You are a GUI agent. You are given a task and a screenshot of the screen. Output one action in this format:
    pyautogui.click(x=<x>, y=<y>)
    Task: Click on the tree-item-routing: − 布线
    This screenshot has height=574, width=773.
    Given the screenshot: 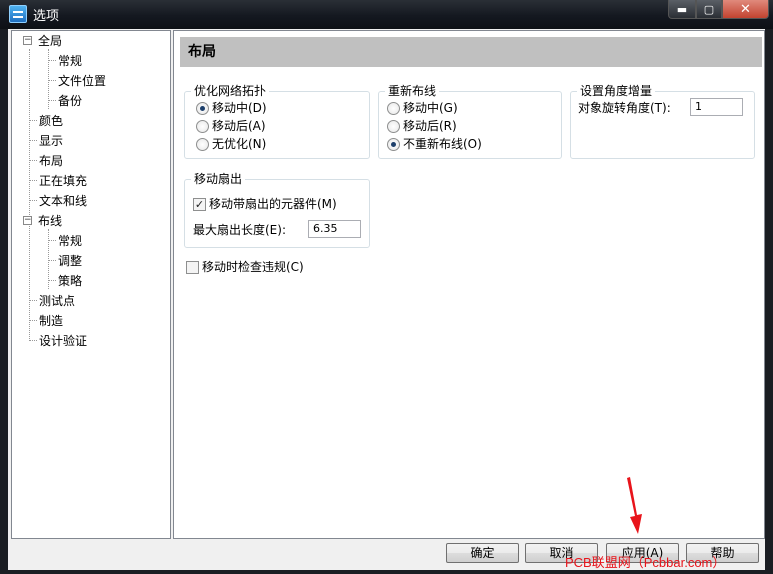 What is the action you would take?
    pyautogui.click(x=43, y=221)
    